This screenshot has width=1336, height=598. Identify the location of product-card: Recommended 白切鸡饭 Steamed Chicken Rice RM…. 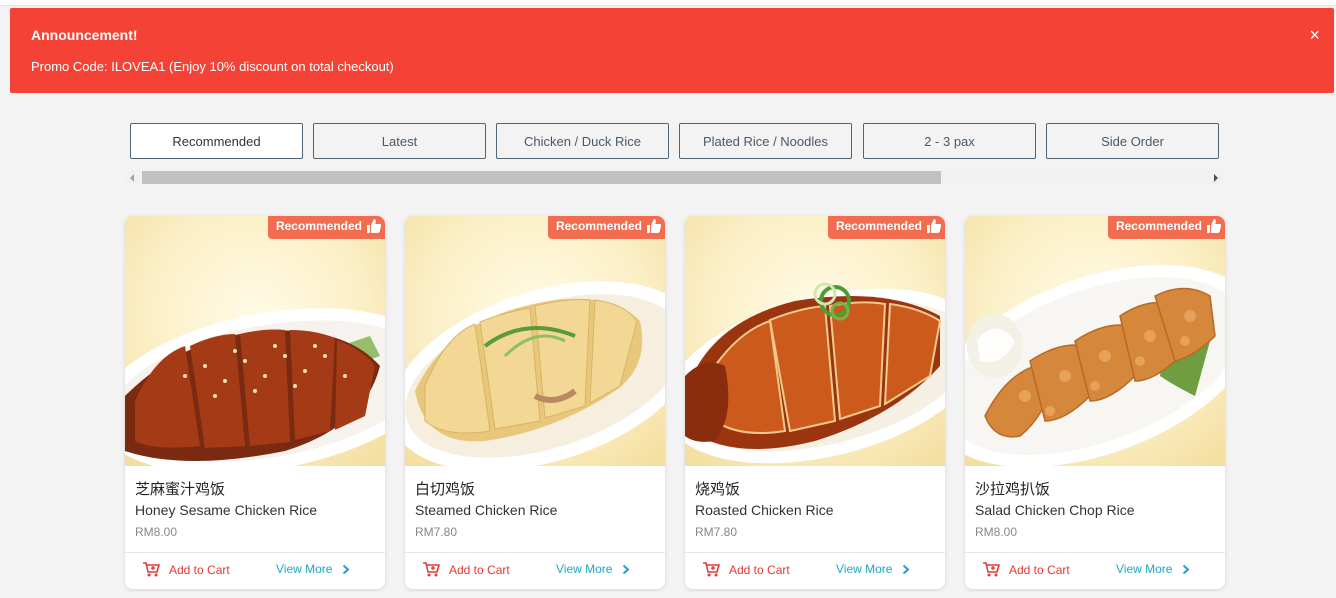
(535, 402).